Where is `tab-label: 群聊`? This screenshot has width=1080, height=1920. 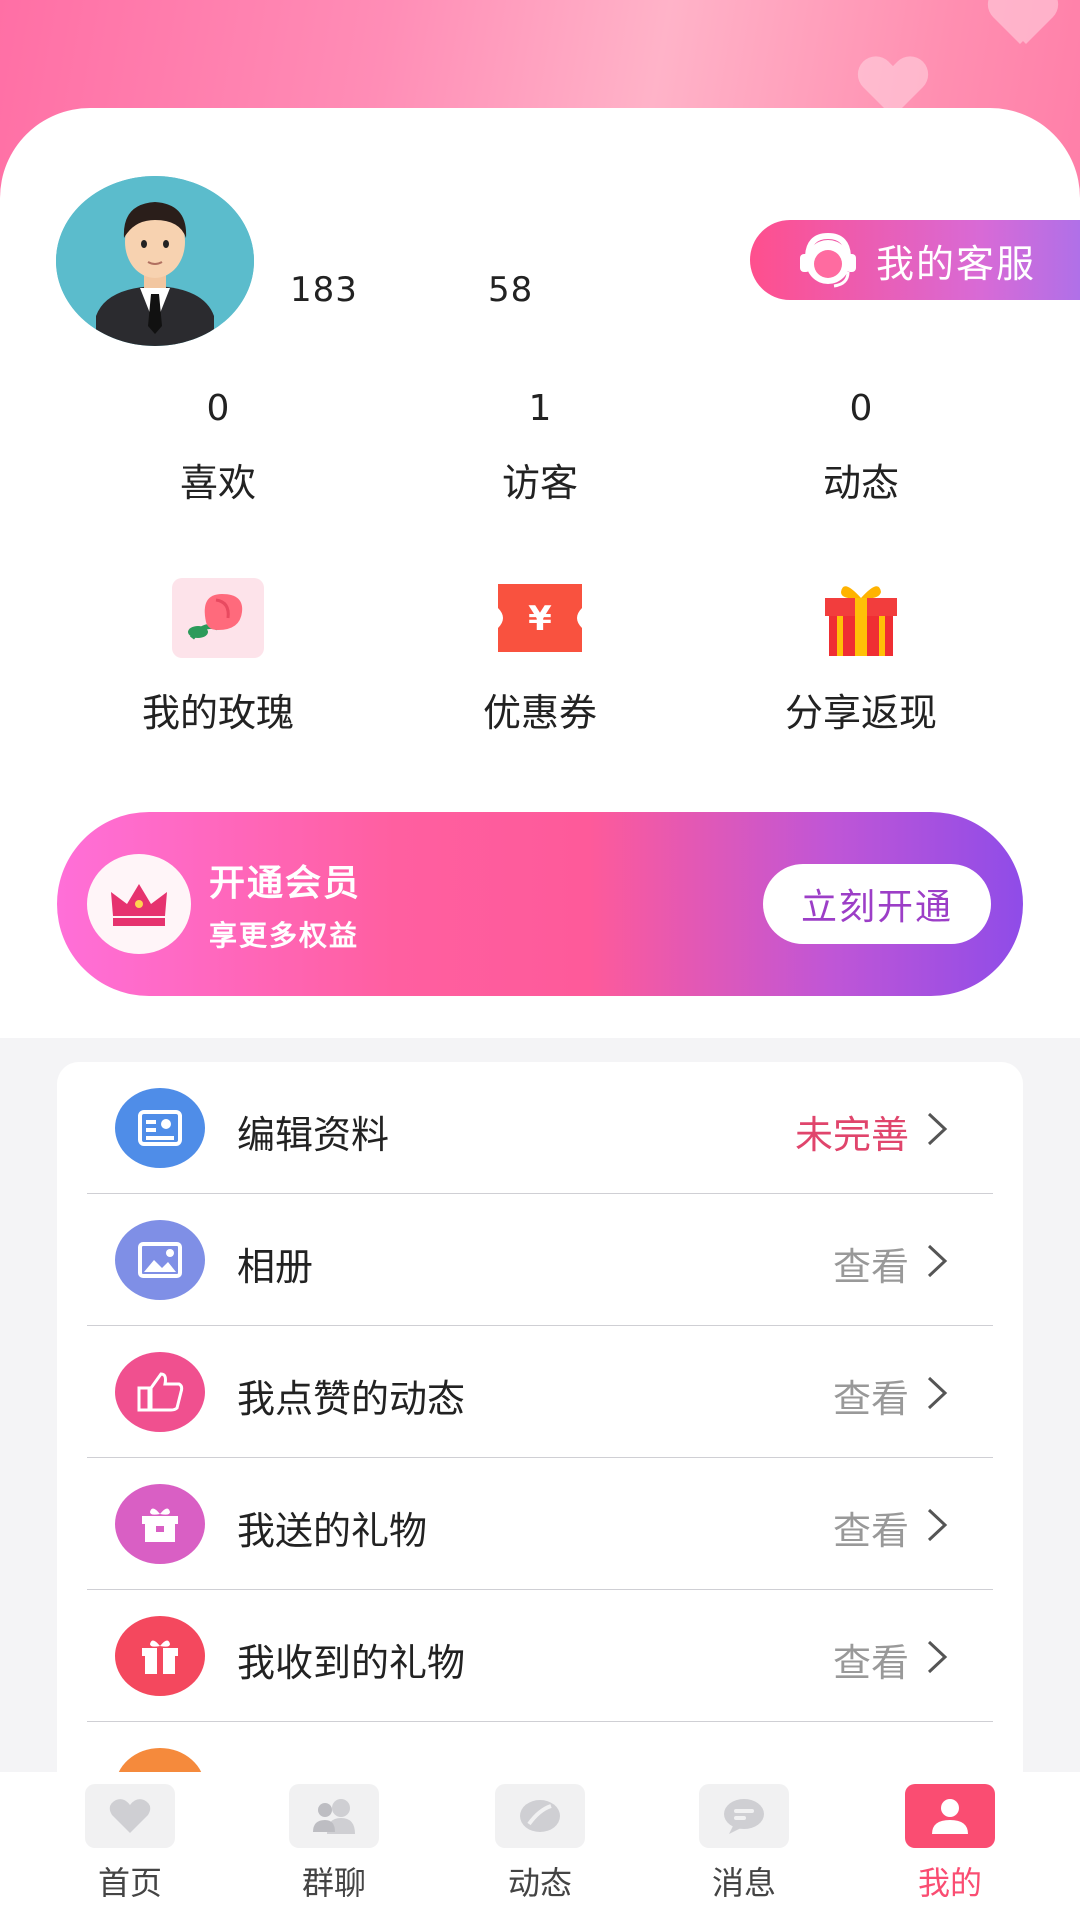 tab-label: 群聊 is located at coordinates (333, 1883).